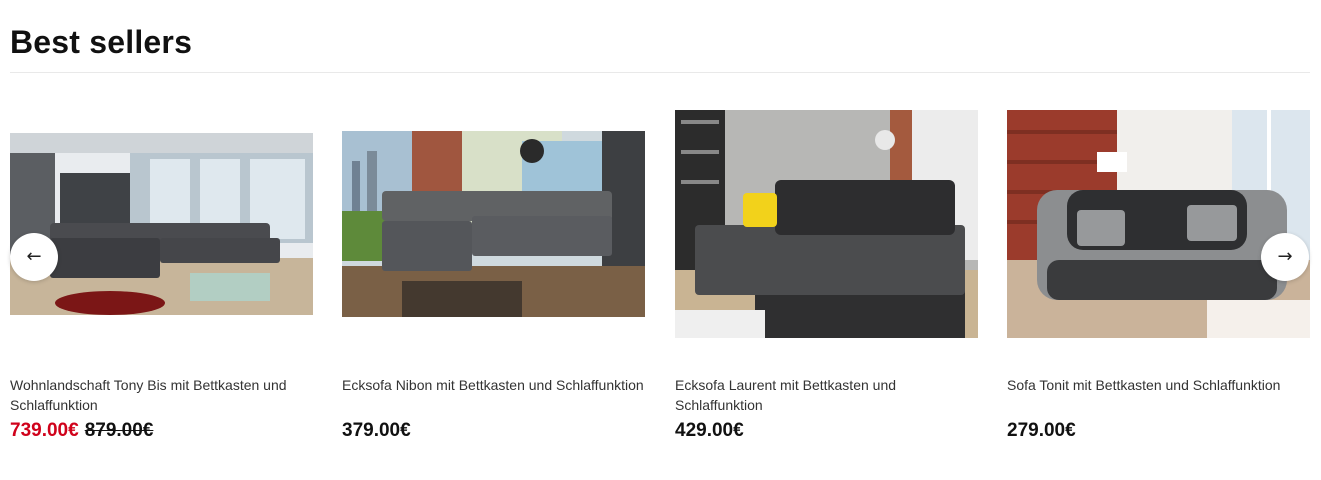 Image resolution: width=1321 pixels, height=480 pixels. I want to click on price-row: 379.00€, so click(376, 431).